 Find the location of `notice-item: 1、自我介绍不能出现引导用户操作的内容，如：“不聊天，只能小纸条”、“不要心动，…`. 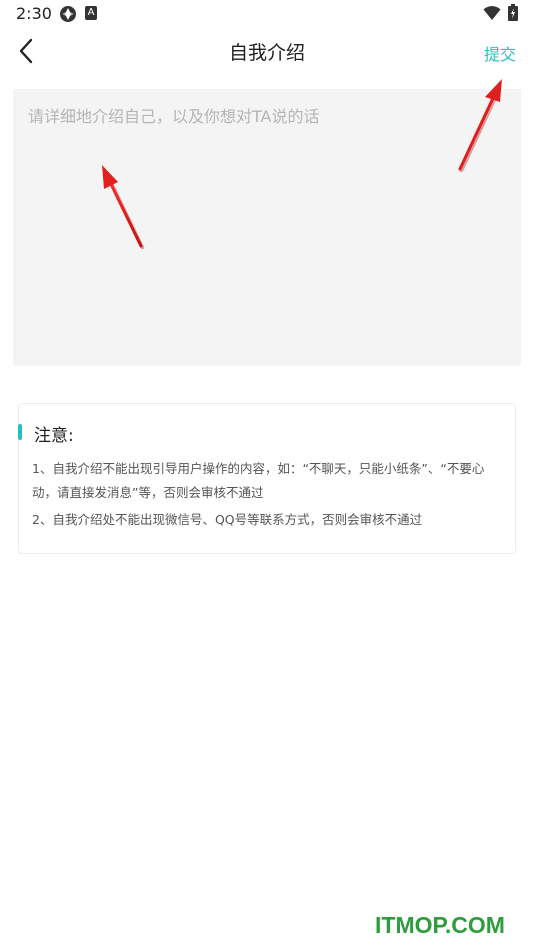

notice-item: 1、自我介绍不能出现引导用户操作的内容，如：“不聊天，只能小纸条”、“不要心动，… is located at coordinates (258, 480).